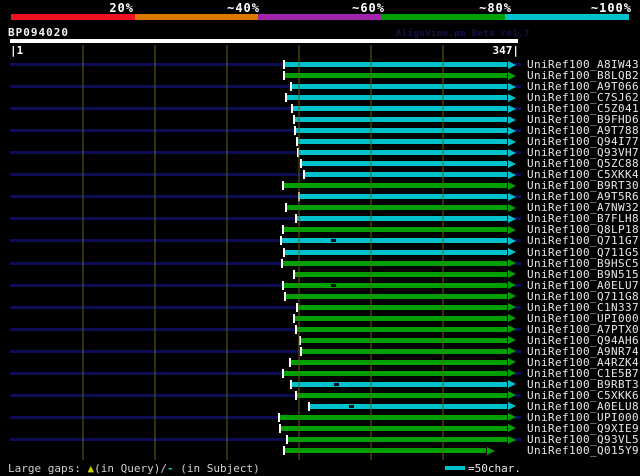 This screenshot has height=476, width=640. I want to click on large-gaps-legend: Large gaps: ▲(in Query)/- (in Subject), so click(134, 468).